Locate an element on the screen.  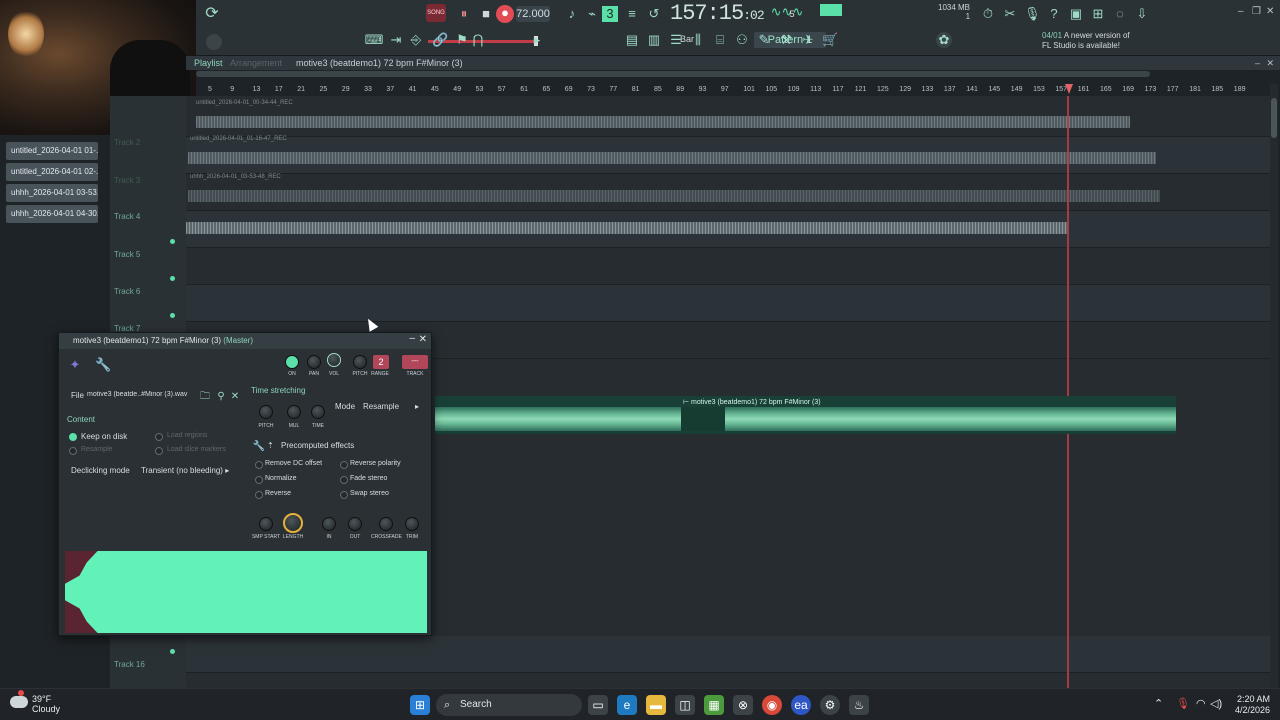
mixer-icon: ⊞ is located at coordinates (1098, 14).